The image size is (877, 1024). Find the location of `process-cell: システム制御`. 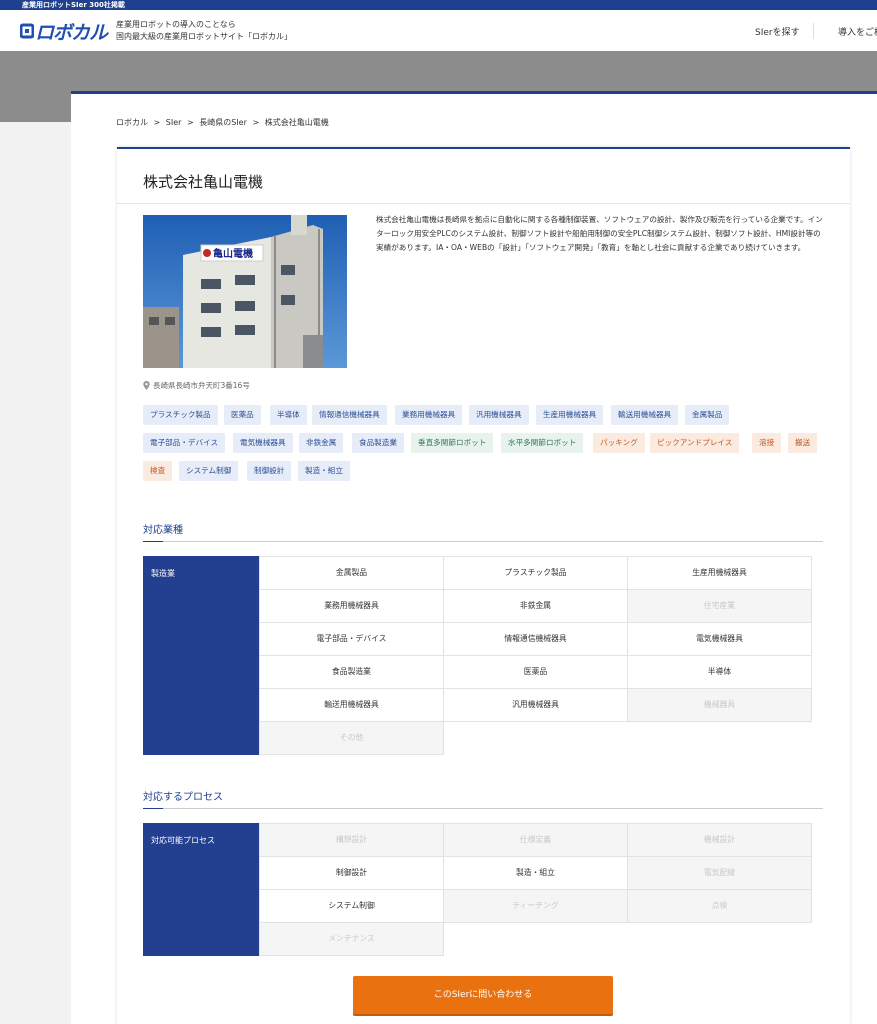

process-cell: システム制御 is located at coordinates (351, 906).